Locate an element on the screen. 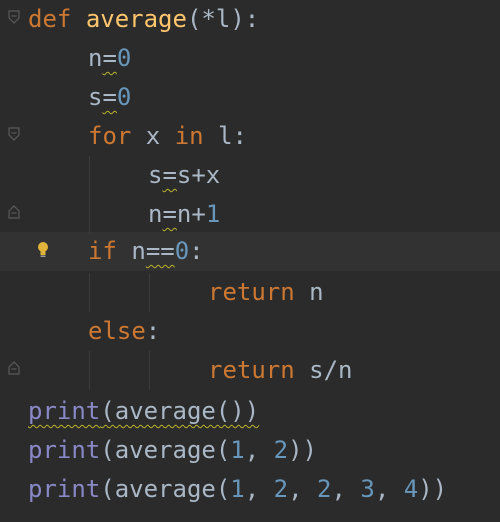 This screenshot has height=522, width=500. code-line-12: print(average(1, 2)) is located at coordinates (250, 450).